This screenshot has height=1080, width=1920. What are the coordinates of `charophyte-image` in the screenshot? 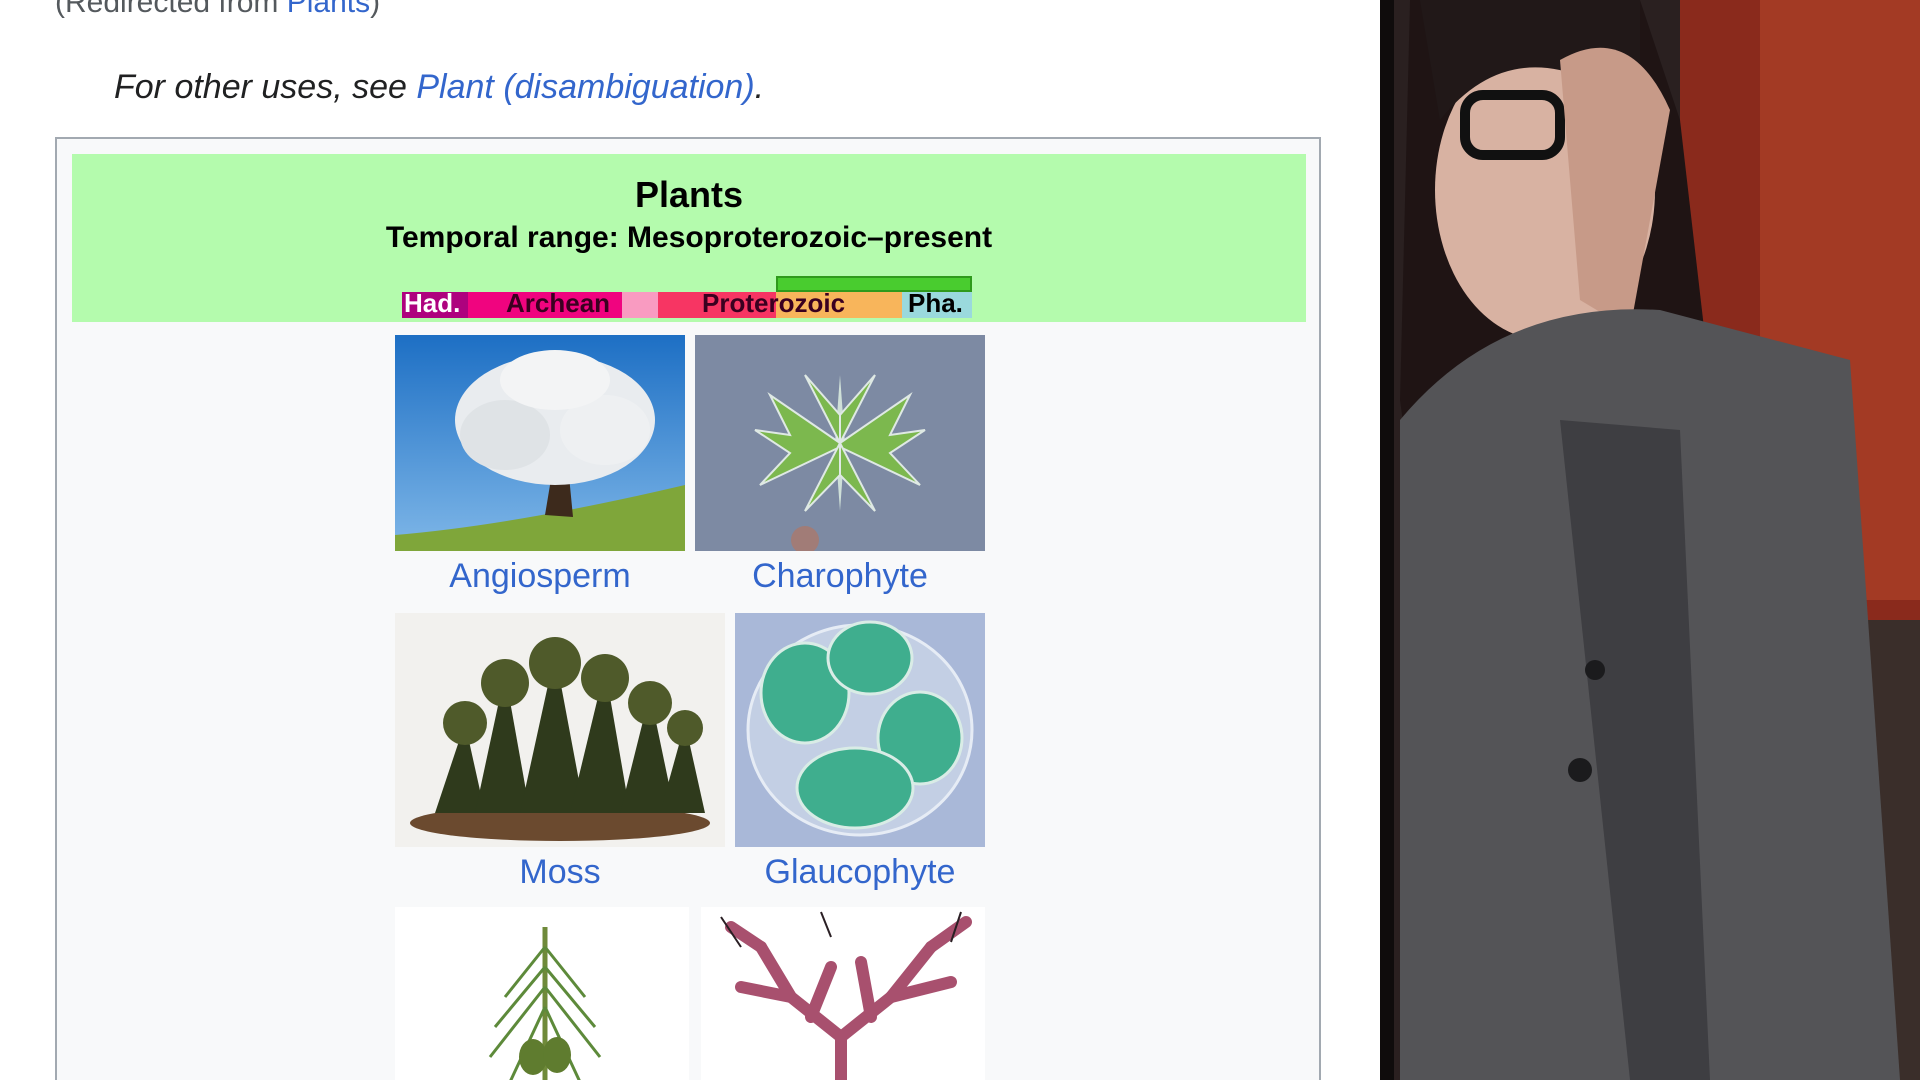 It's located at (840, 443).